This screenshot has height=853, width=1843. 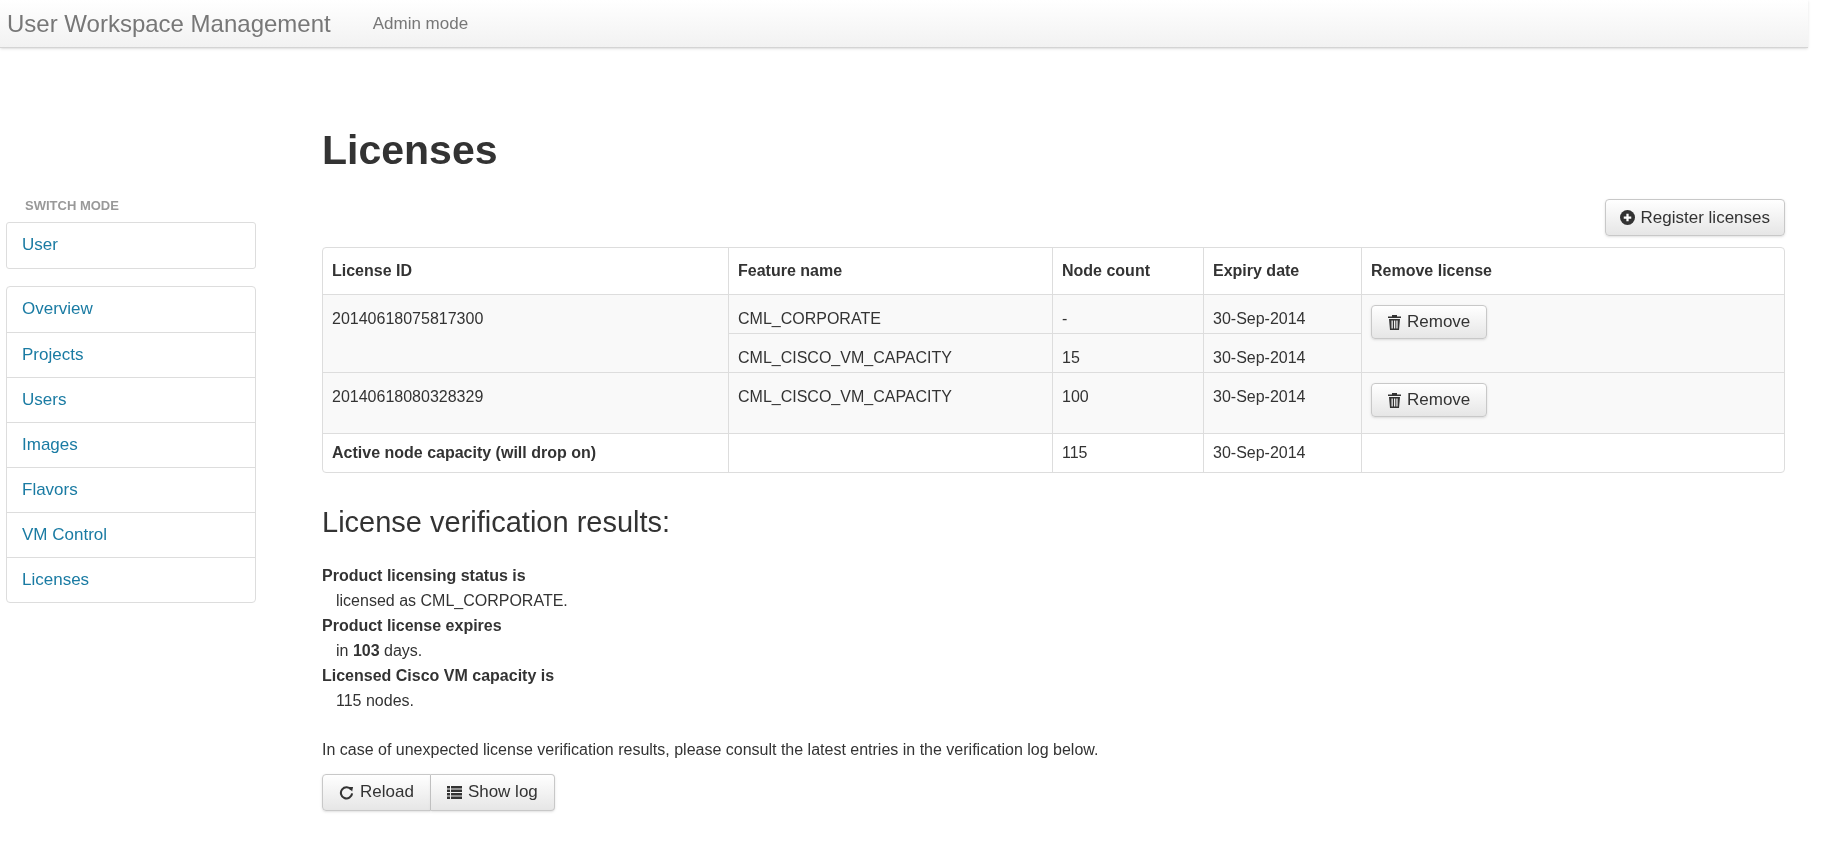 What do you see at coordinates (492, 792) in the screenshot?
I see `show-log-button: Show log` at bounding box center [492, 792].